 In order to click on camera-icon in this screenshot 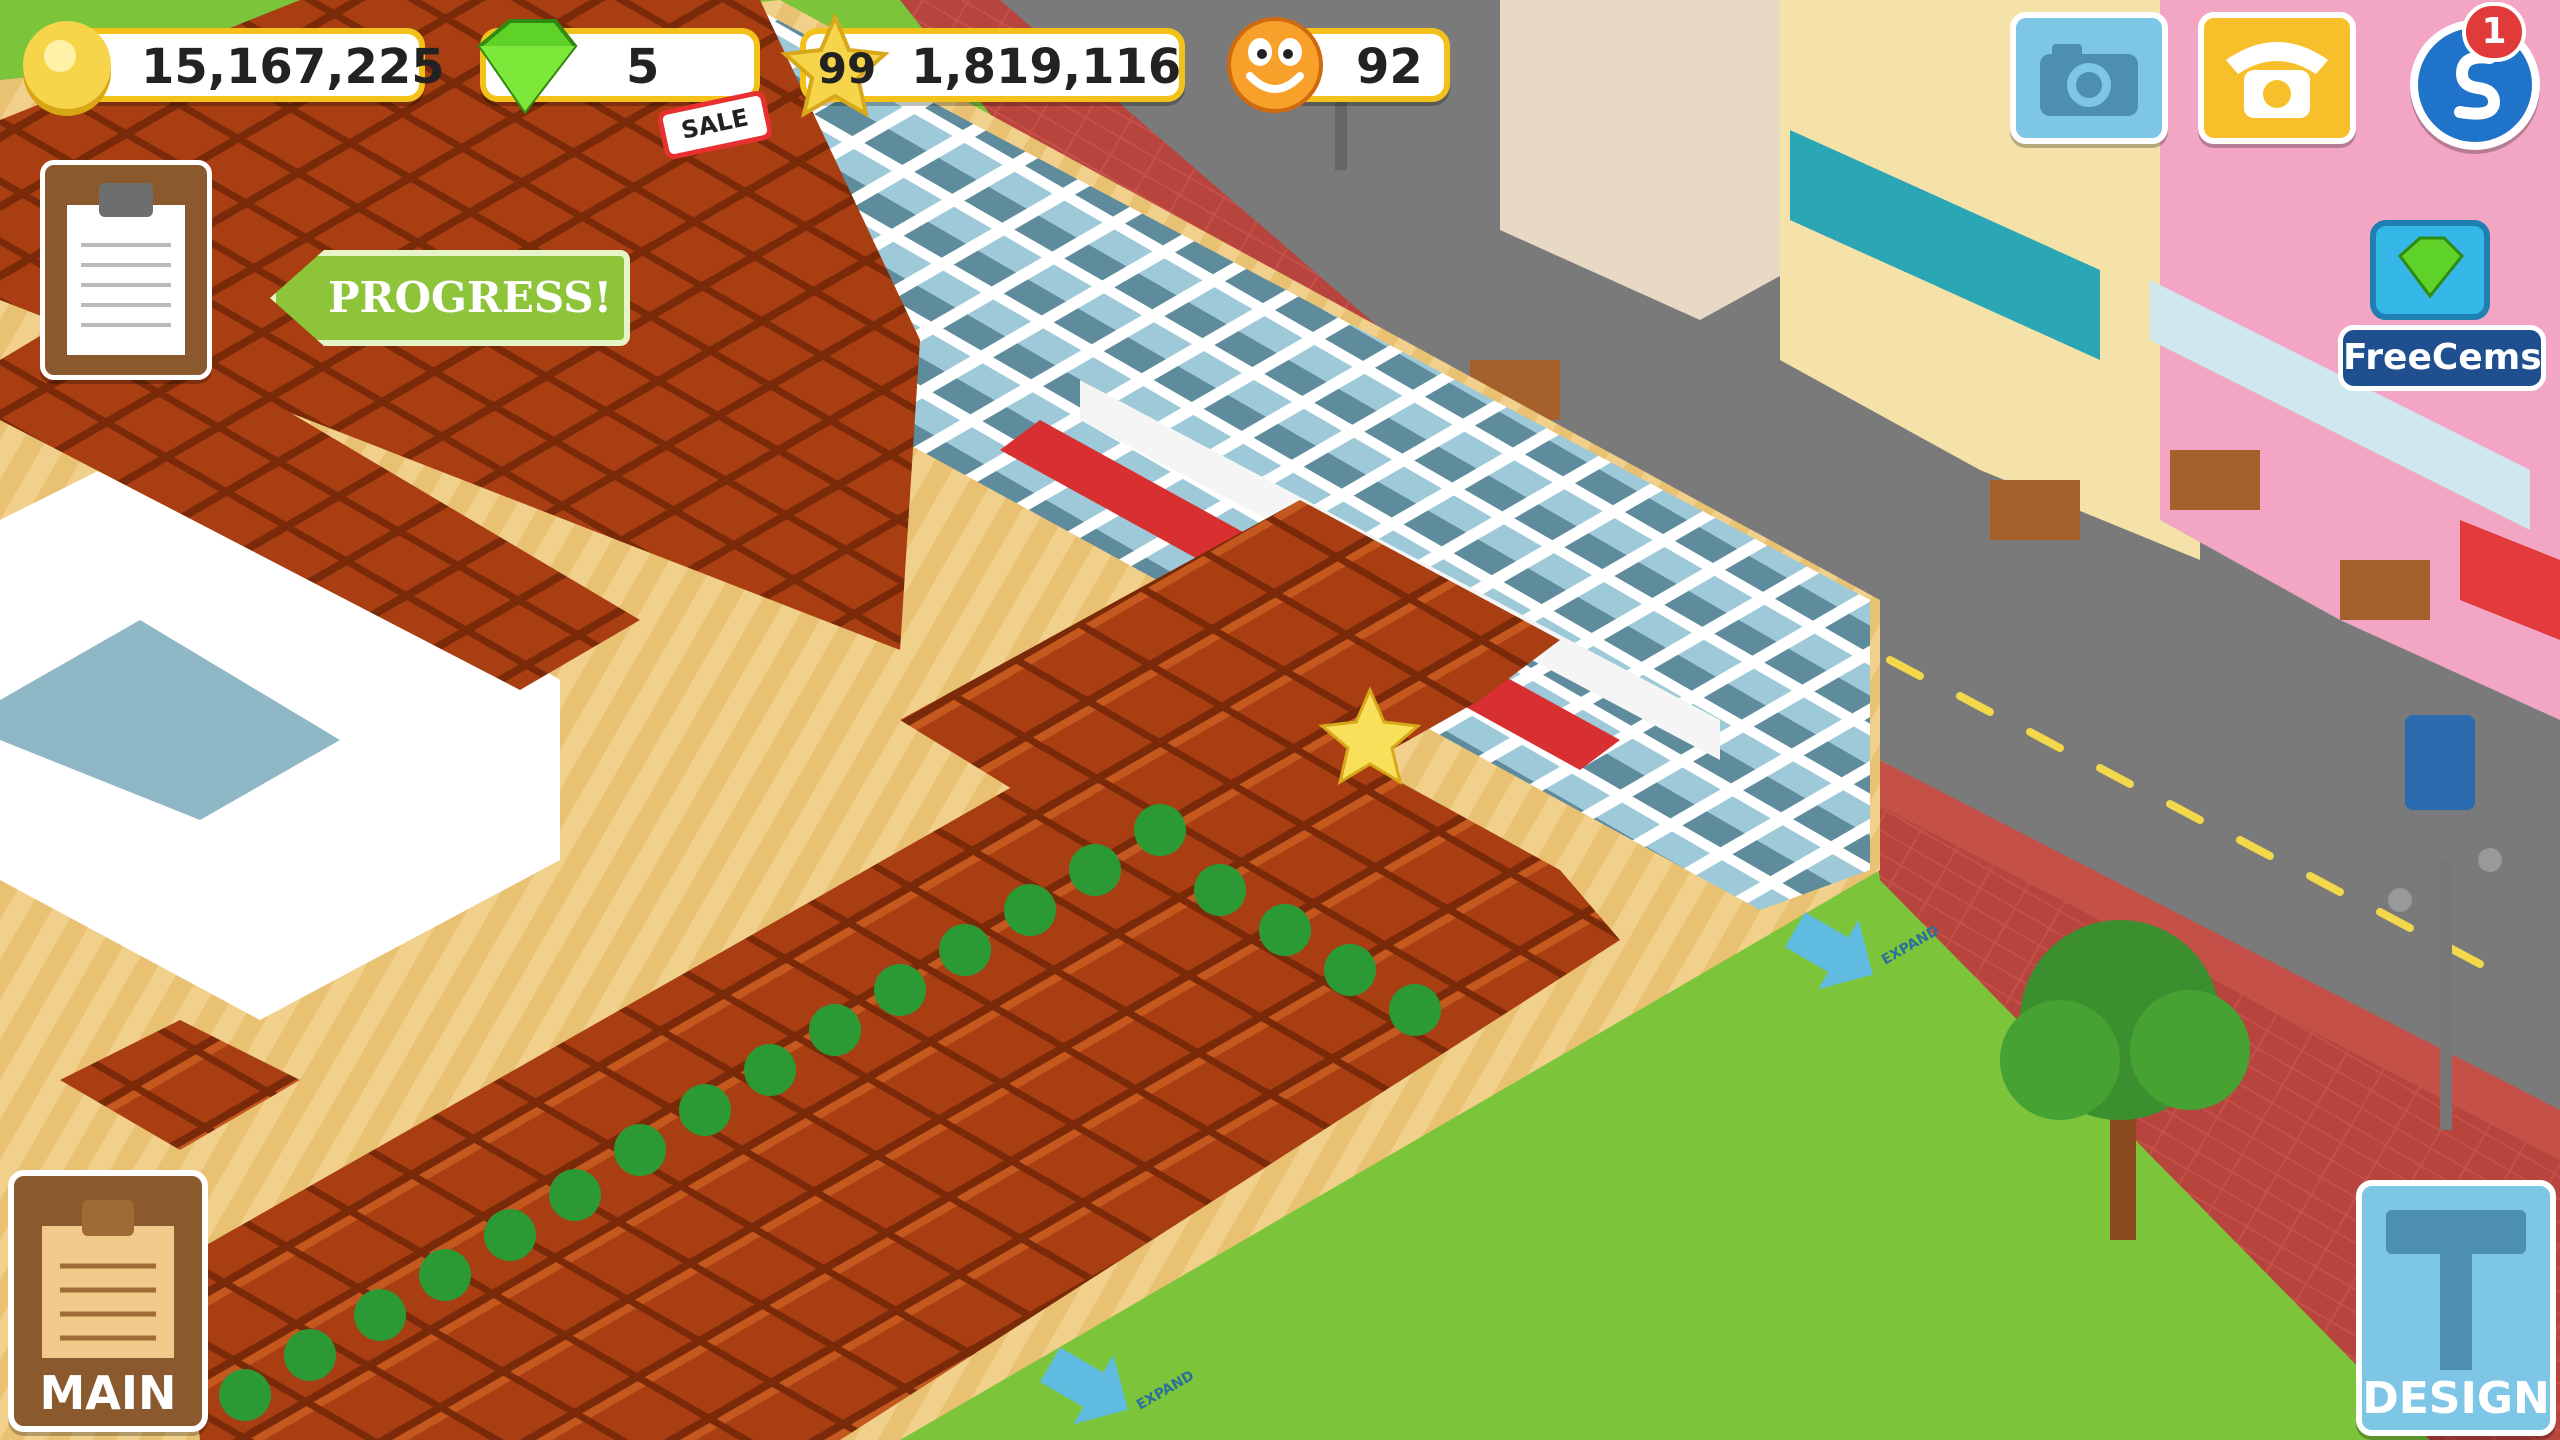, I will do `click(2089, 80)`.